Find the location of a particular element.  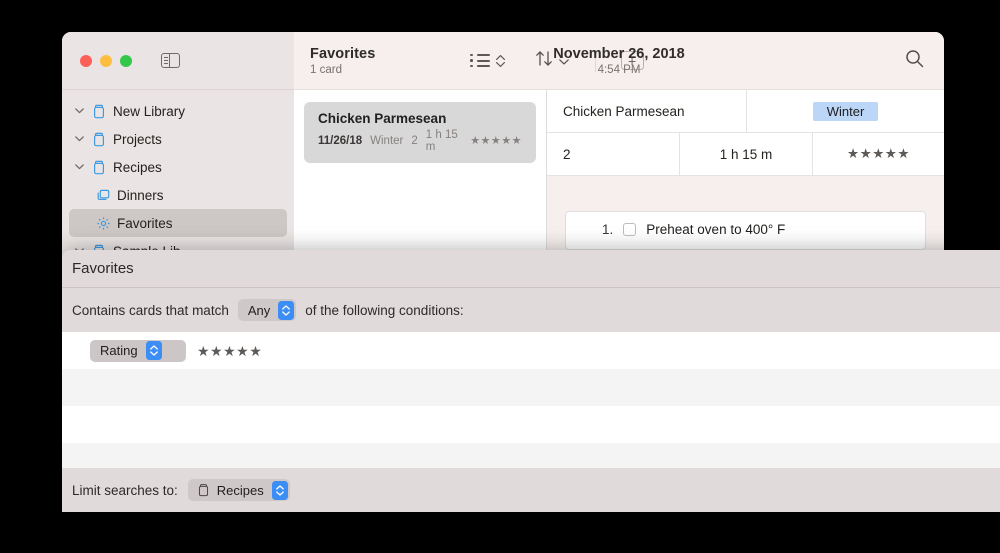

step-number: 1. is located at coordinates (608, 229).